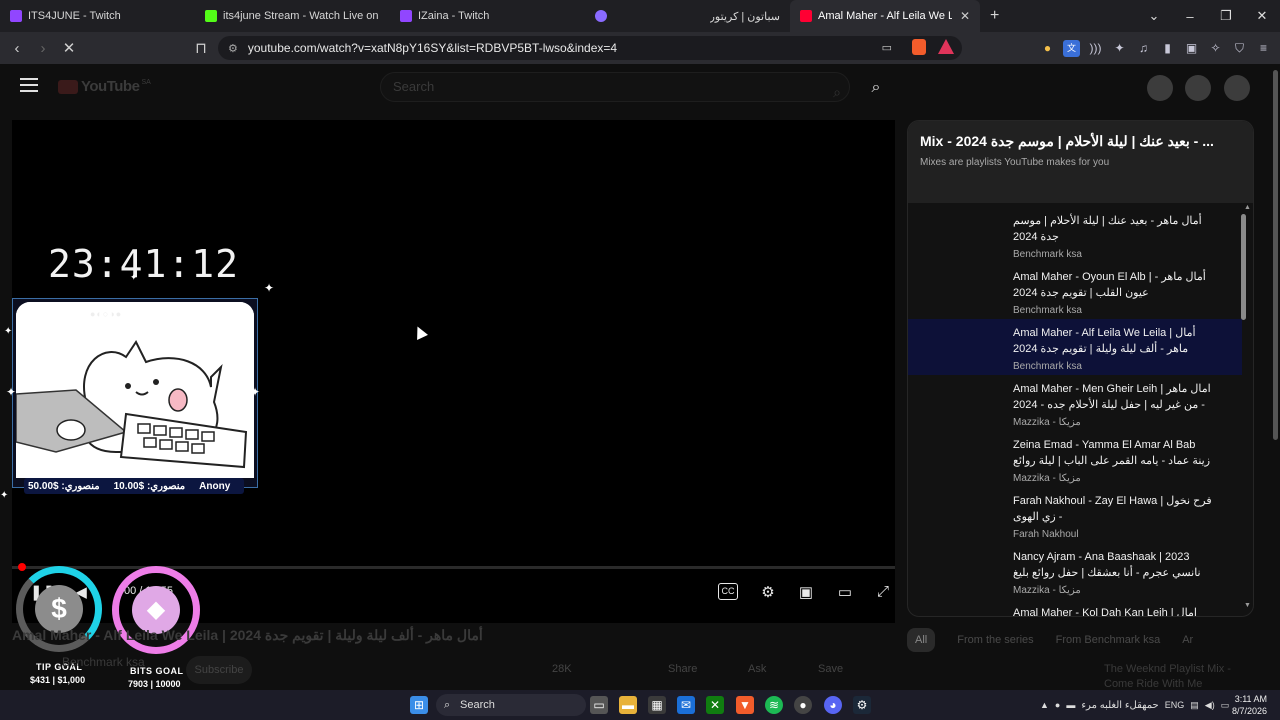 The height and width of the screenshot is (720, 1280). I want to click on chip-from-series: From the series, so click(995, 640).